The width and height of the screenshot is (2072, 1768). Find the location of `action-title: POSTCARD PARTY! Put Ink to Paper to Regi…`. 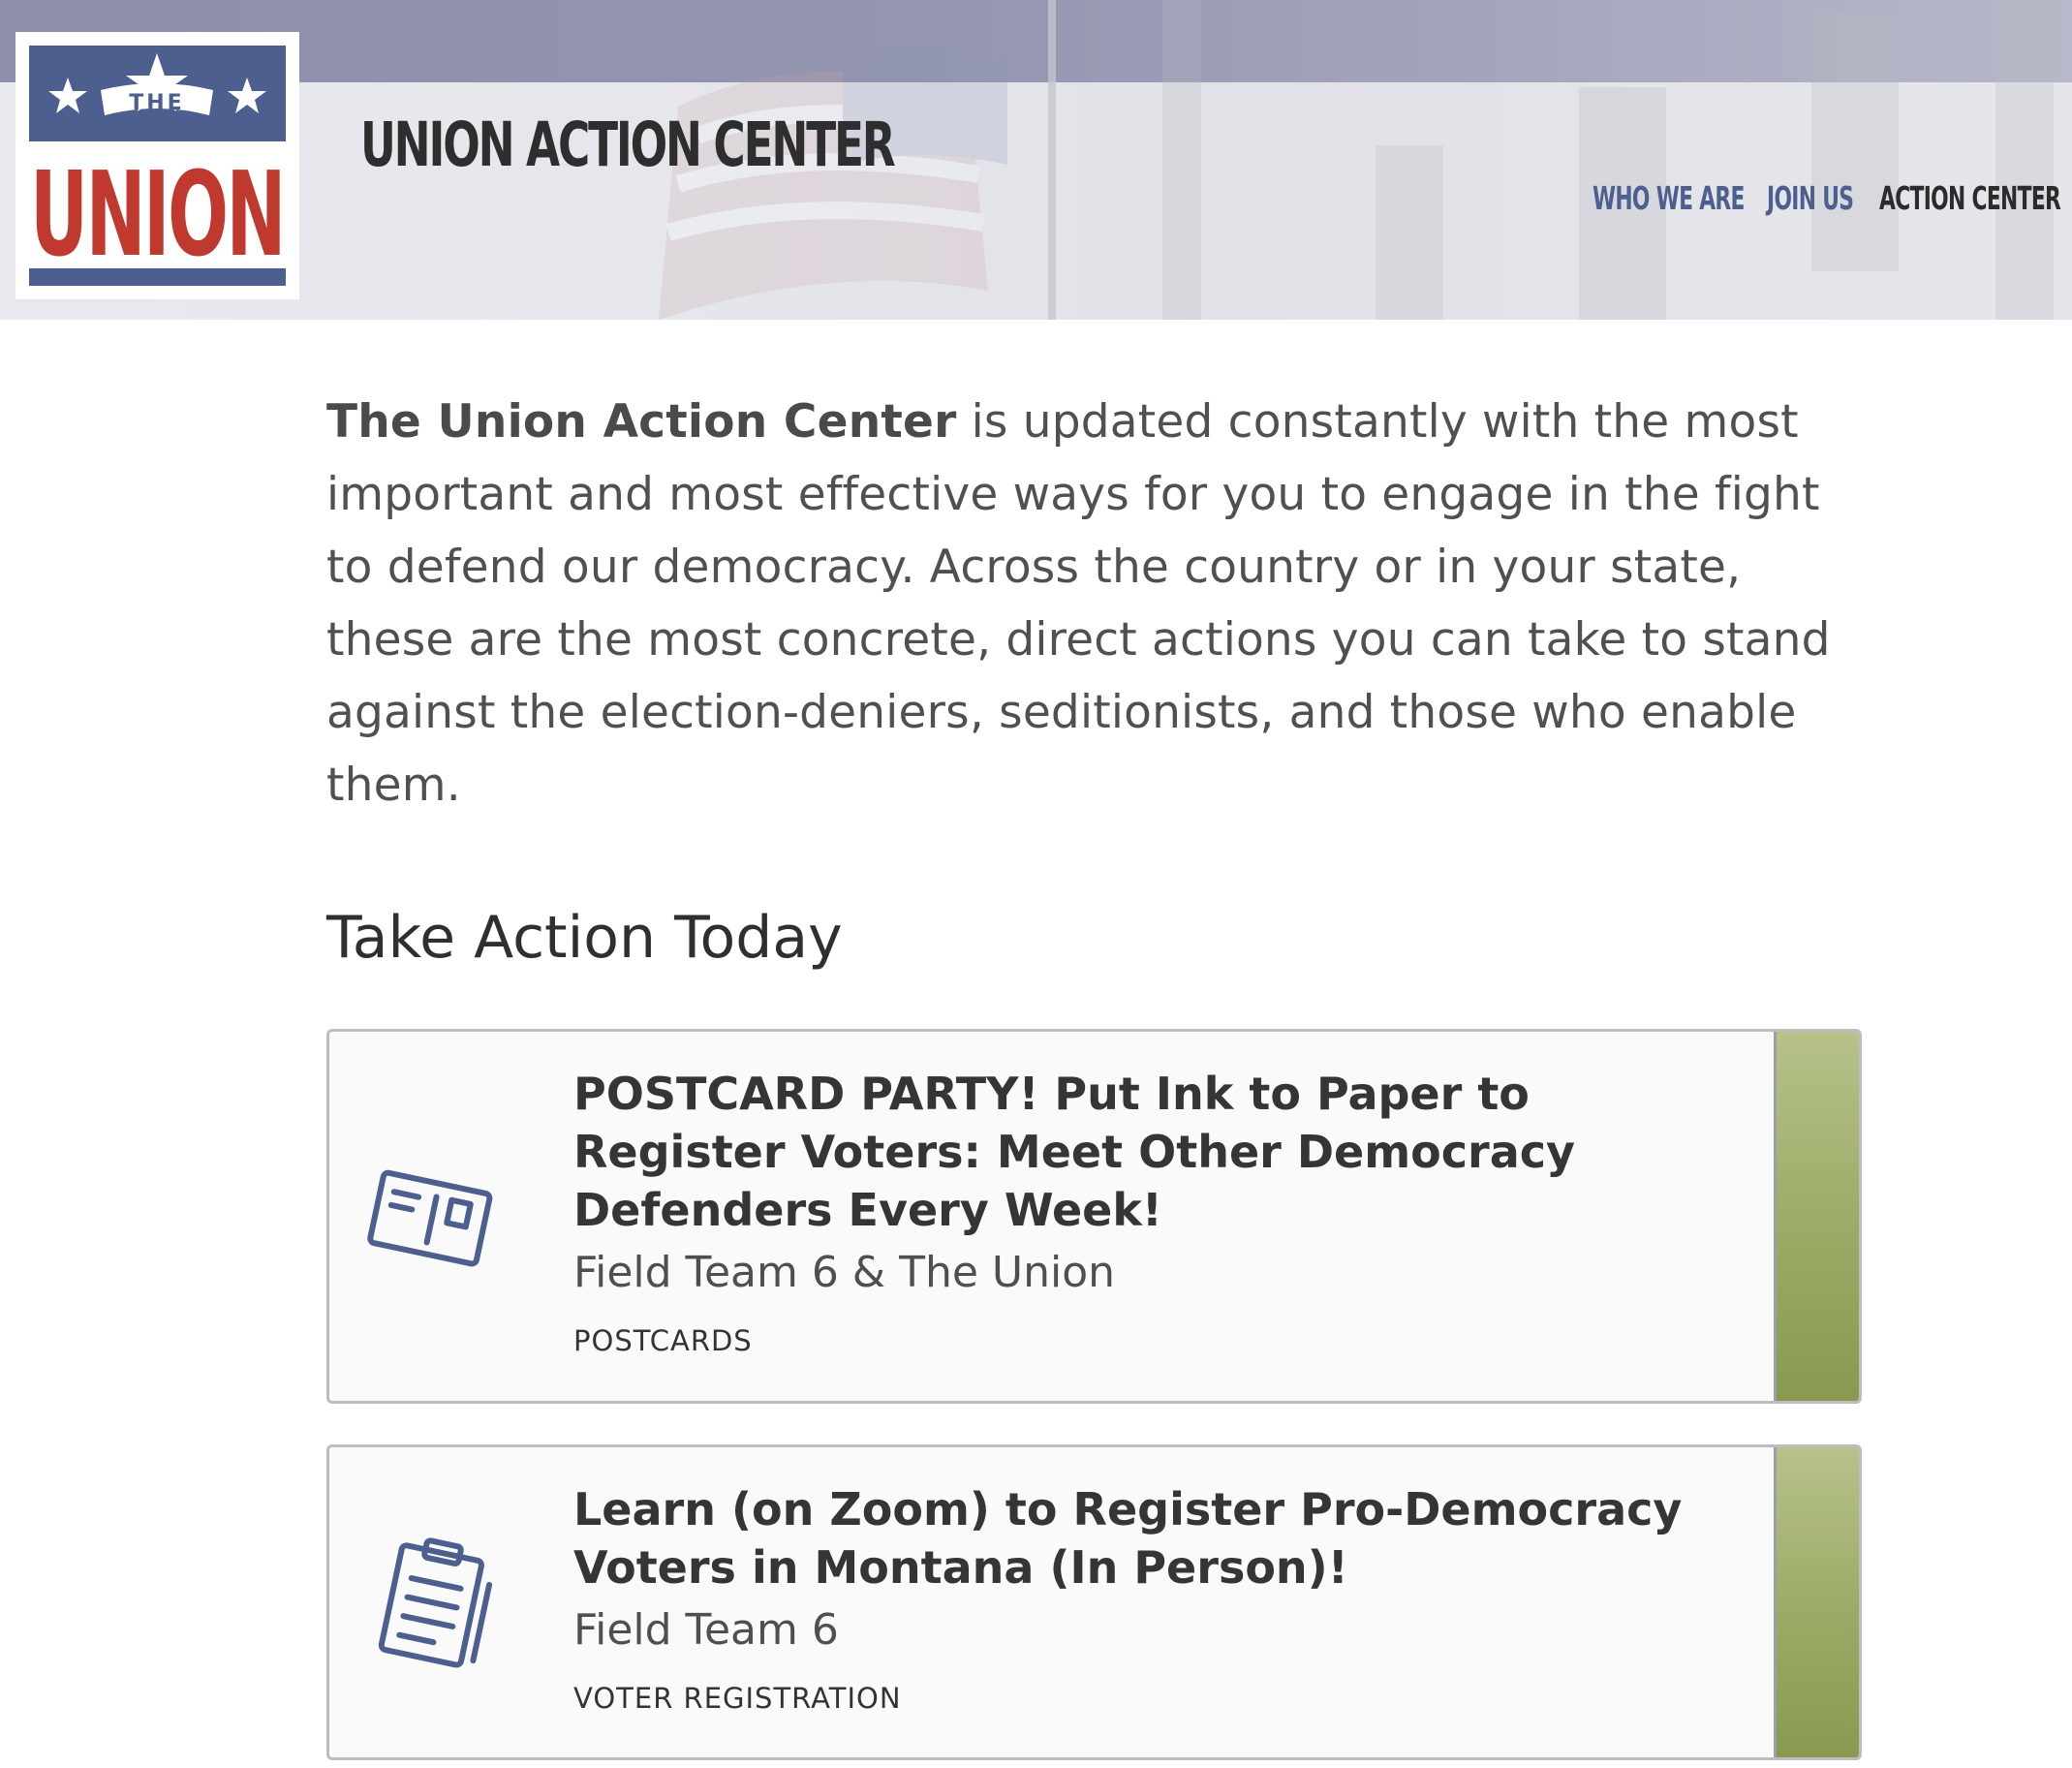

action-title: POSTCARD PARTY! Put Ink to Paper to Regi… is located at coordinates (1144, 1152).